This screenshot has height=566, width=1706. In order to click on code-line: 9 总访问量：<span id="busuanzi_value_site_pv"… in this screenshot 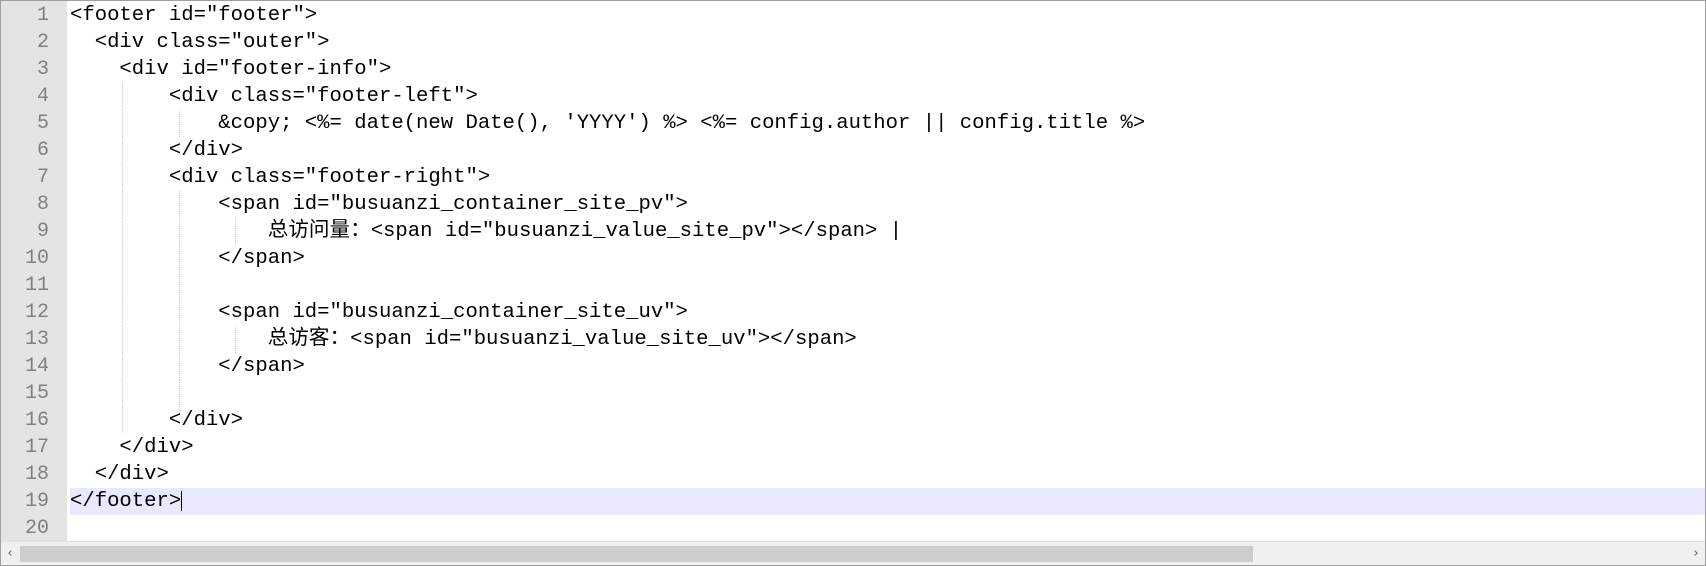, I will do `click(853, 231)`.